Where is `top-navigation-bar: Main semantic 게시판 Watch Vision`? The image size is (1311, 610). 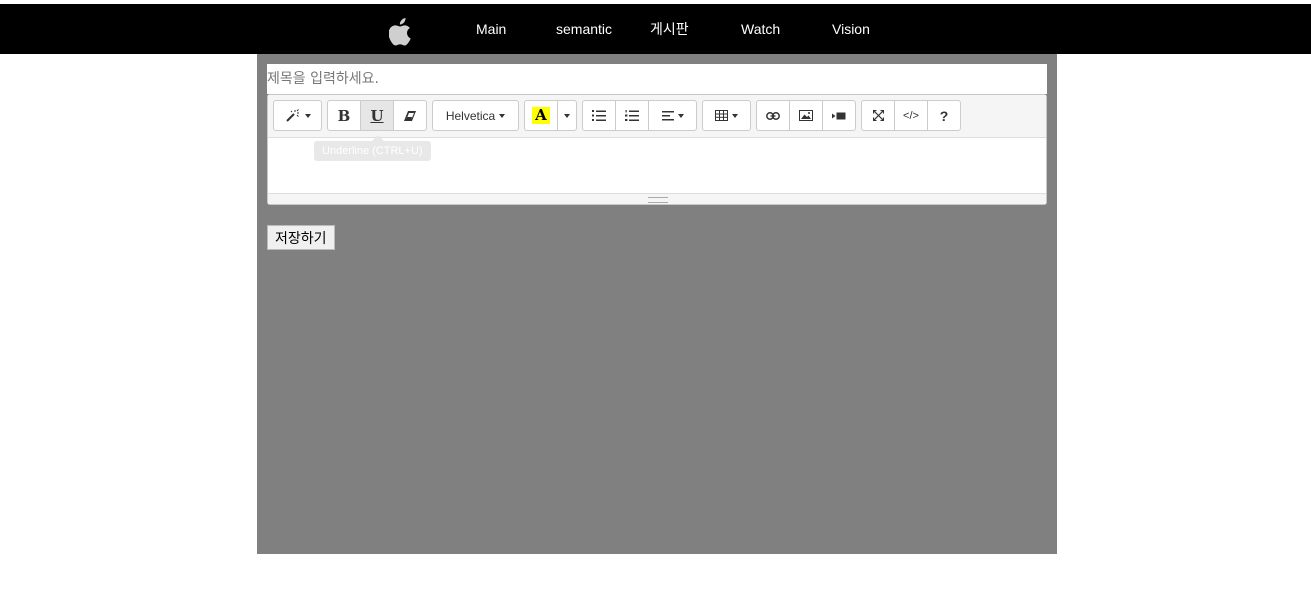
top-navigation-bar: Main semantic 게시판 Watch Vision is located at coordinates (655, 29).